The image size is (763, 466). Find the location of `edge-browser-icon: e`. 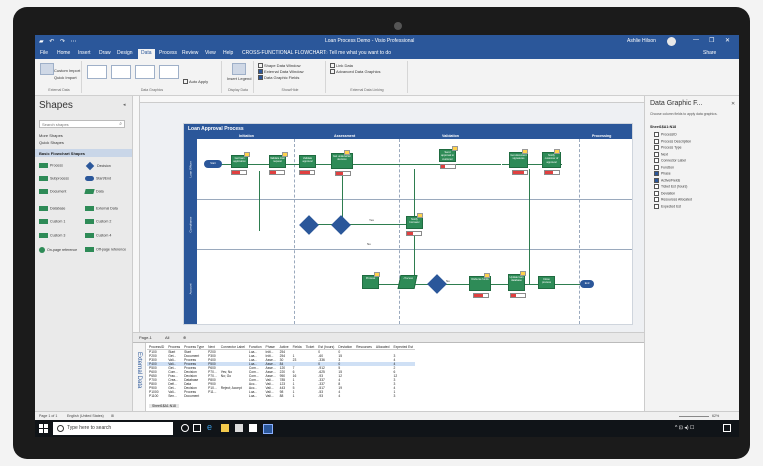

edge-browser-icon: e is located at coordinates (211, 427).